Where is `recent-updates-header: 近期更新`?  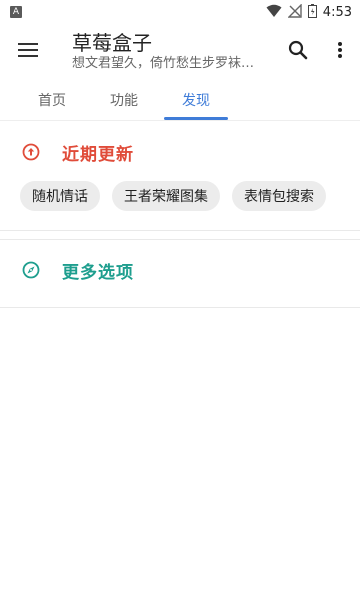 recent-updates-header: 近期更新 is located at coordinates (180, 152).